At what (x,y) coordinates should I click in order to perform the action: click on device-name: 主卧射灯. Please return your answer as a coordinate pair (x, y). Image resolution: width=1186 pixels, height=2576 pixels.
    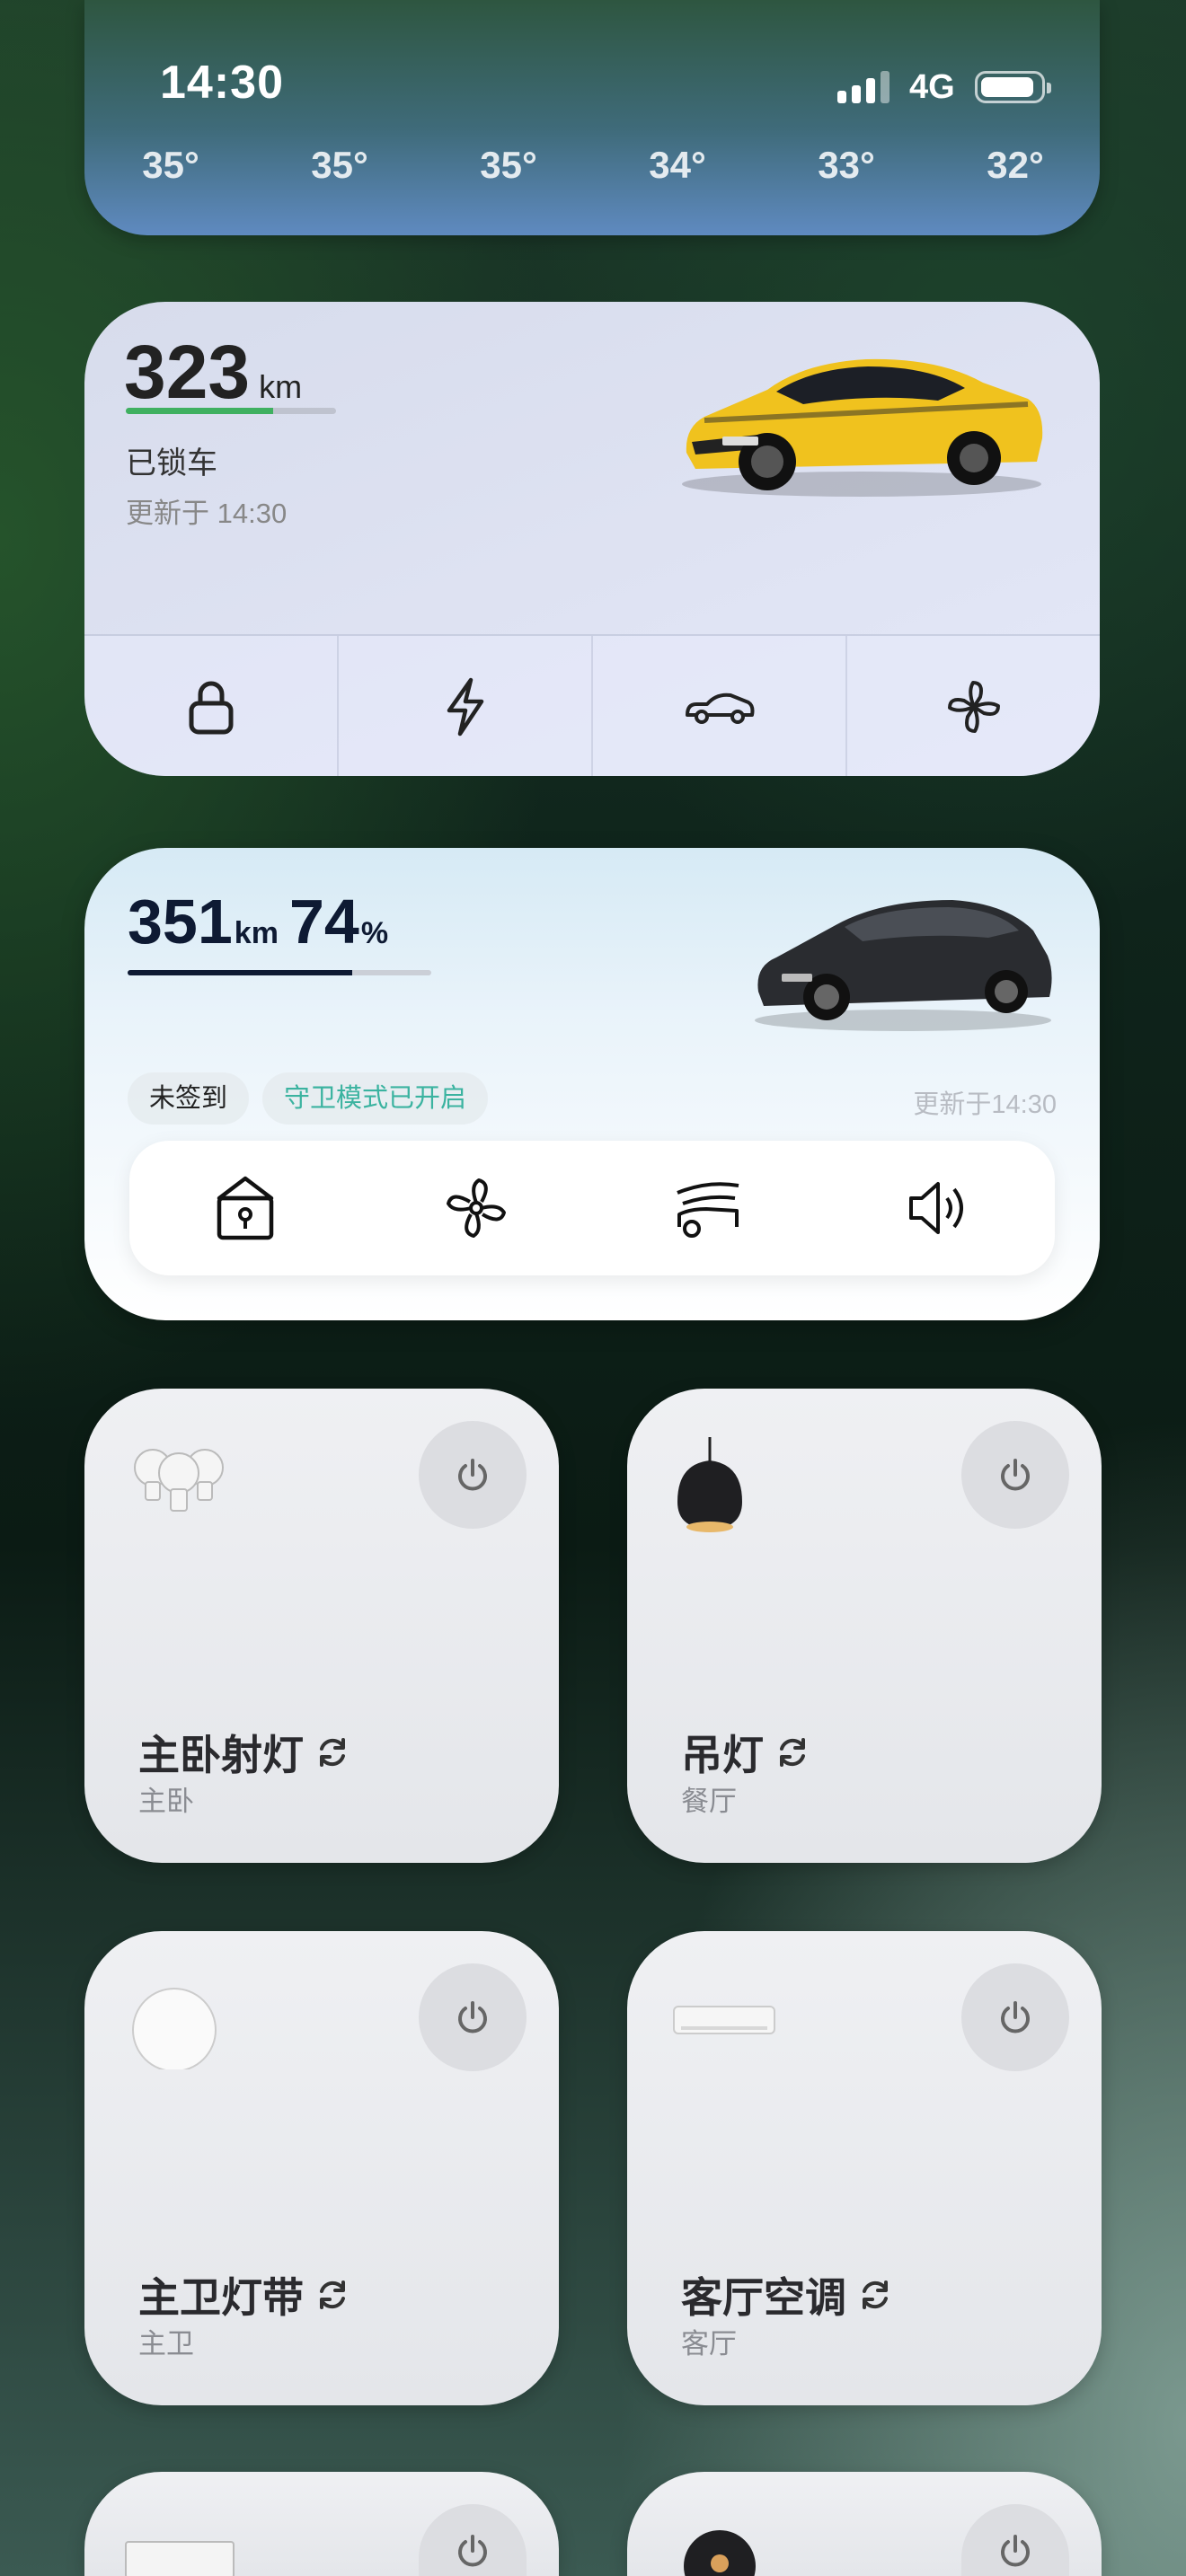
    Looking at the image, I should click on (221, 1755).